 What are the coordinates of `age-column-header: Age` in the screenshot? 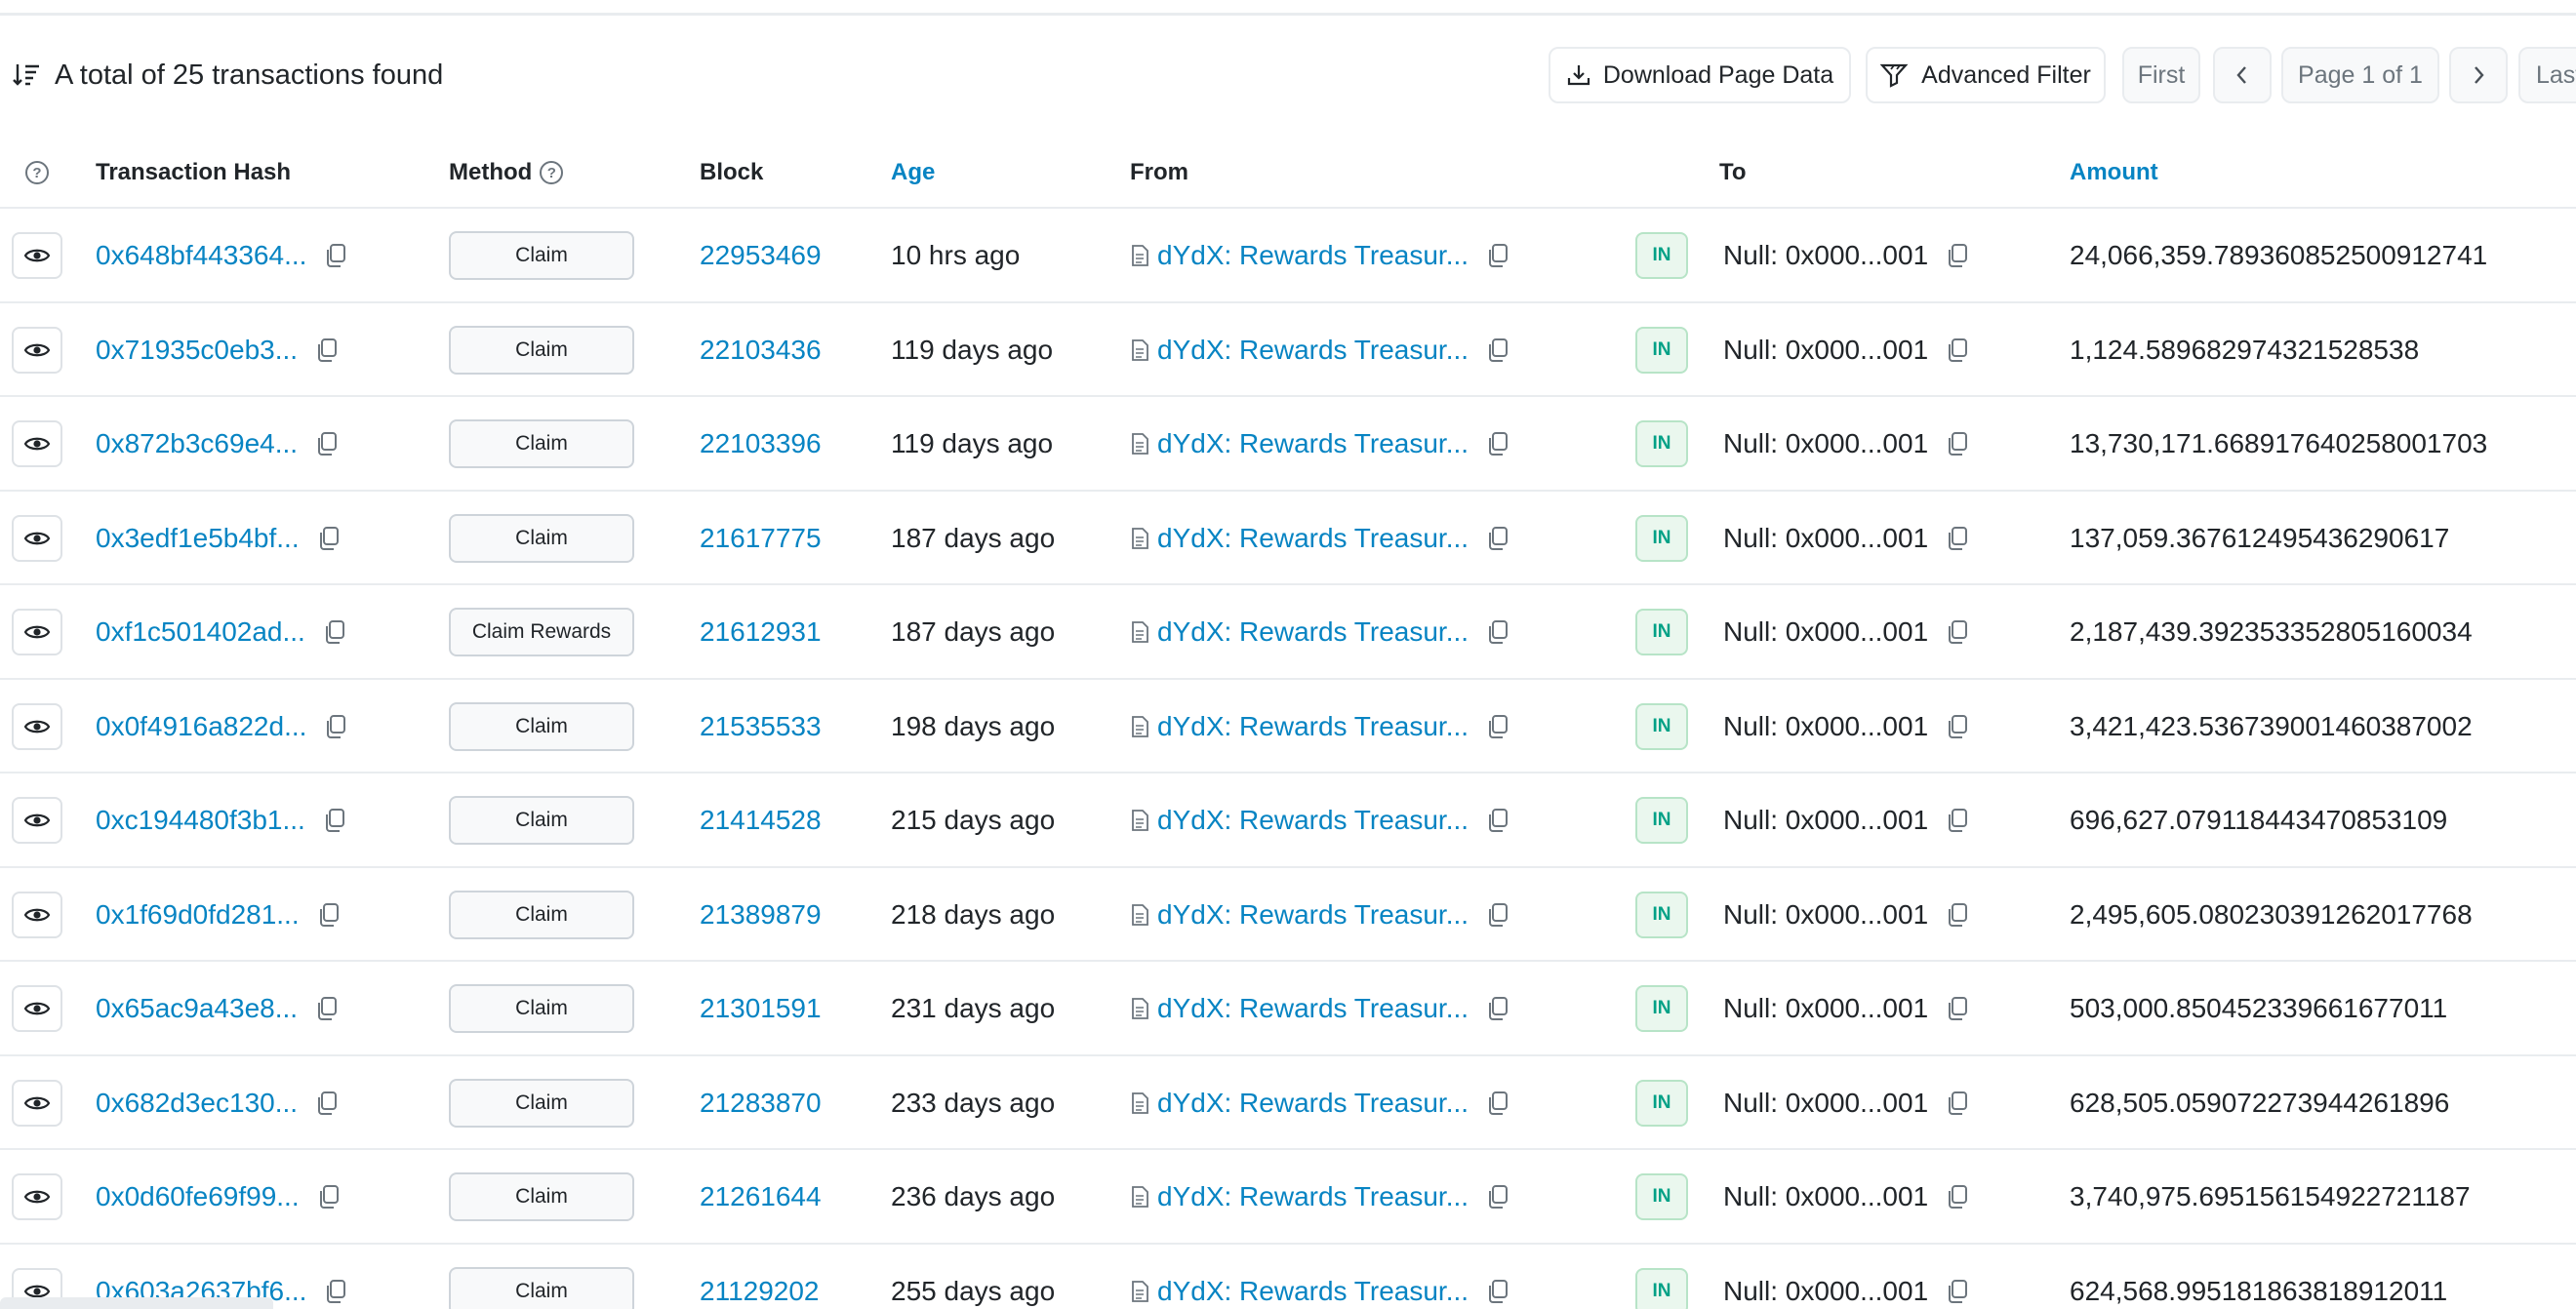 It's located at (913, 173).